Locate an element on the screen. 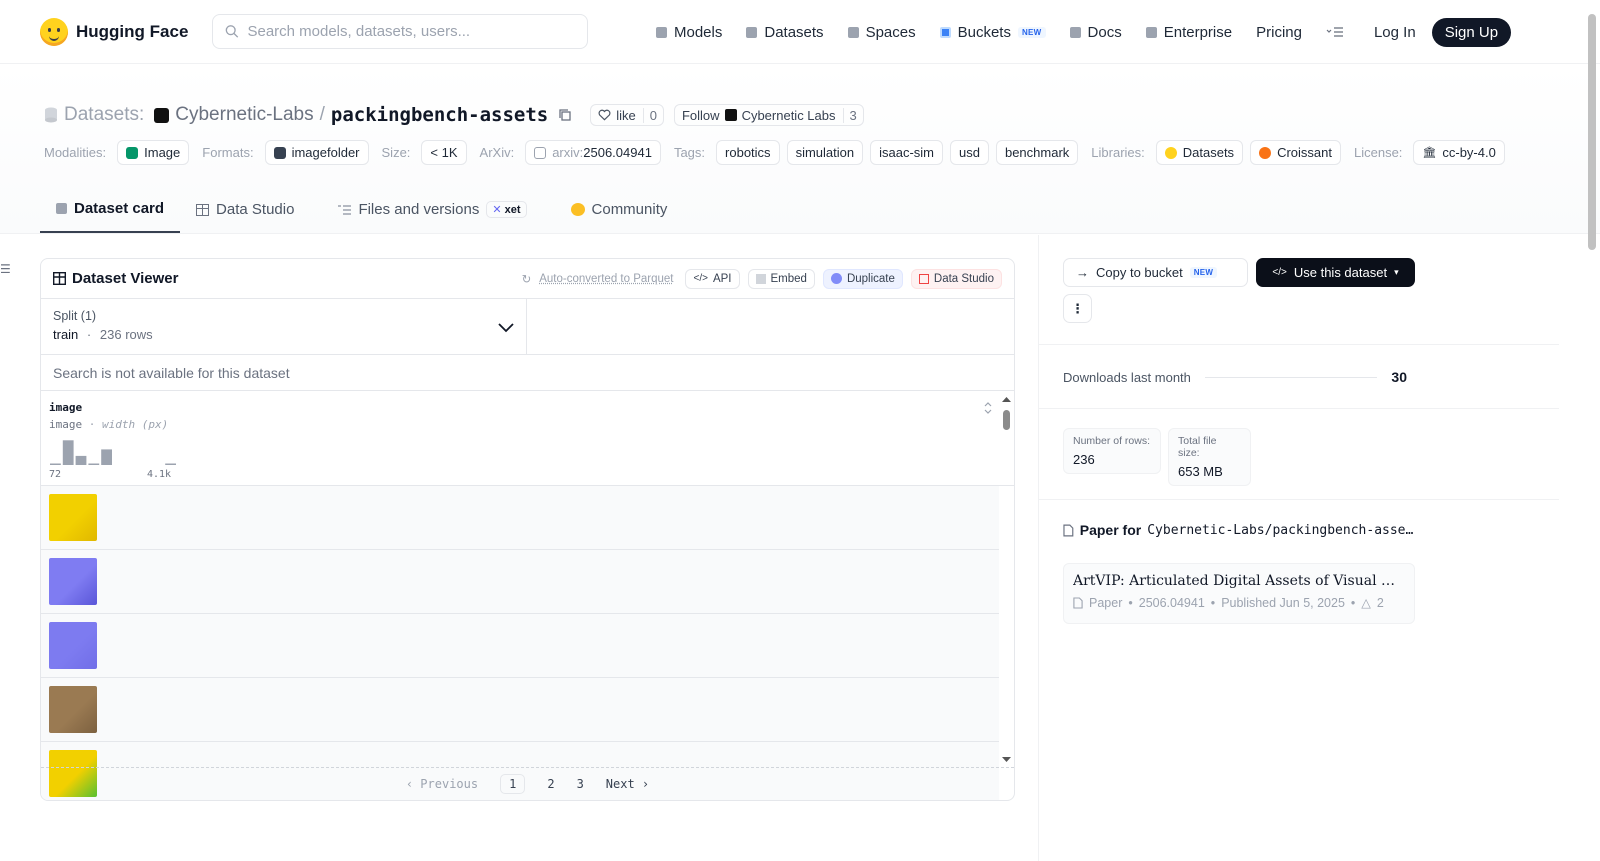 The width and height of the screenshot is (1600, 861). tab-data-studio: Data Studio is located at coordinates (245, 216).